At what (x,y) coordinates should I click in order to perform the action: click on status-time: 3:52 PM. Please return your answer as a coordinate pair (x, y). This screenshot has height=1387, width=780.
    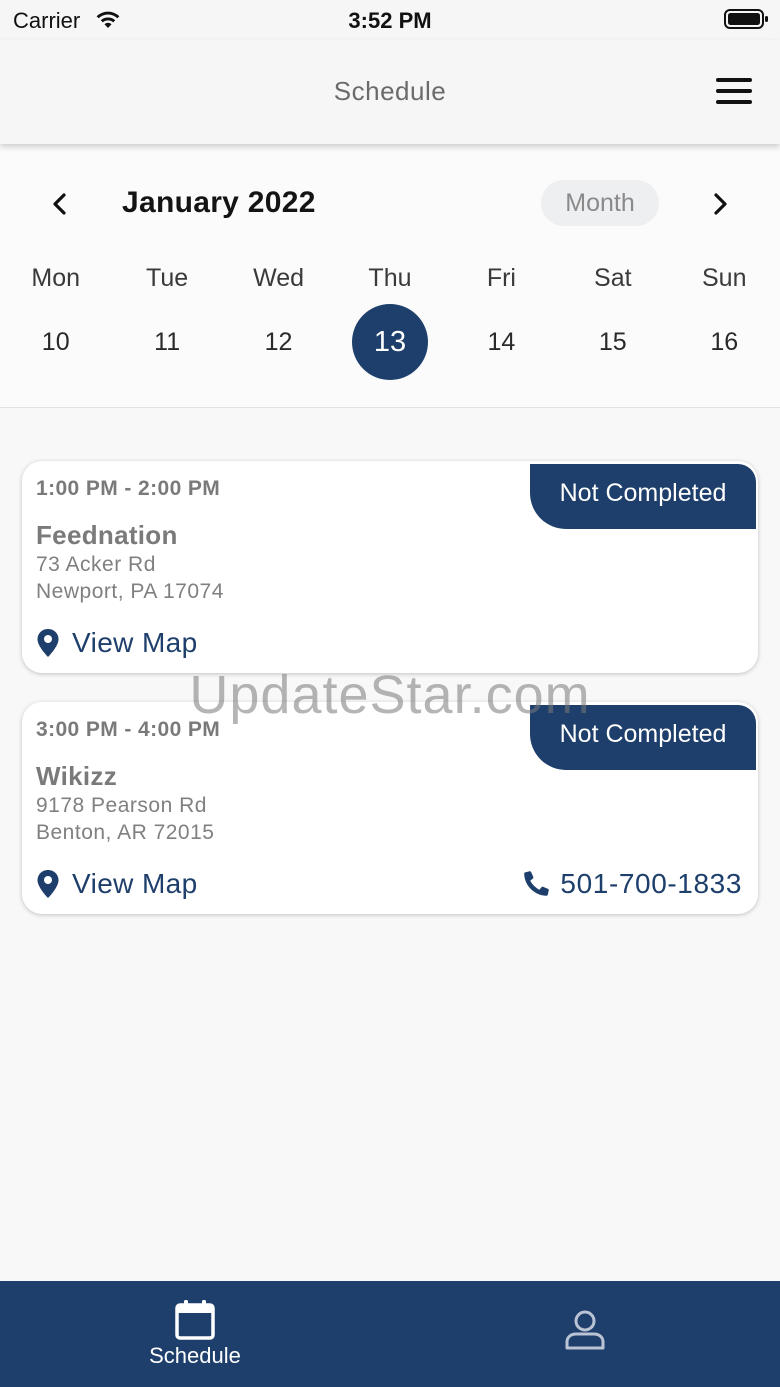
    Looking at the image, I should click on (390, 20).